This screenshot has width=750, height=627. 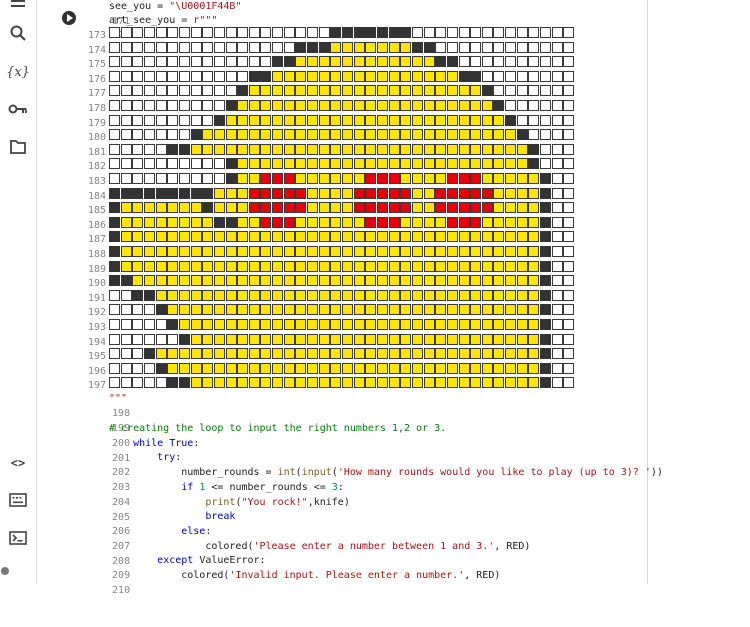 I want to click on code-line: 209 except ValueError:, so click(x=174, y=567).